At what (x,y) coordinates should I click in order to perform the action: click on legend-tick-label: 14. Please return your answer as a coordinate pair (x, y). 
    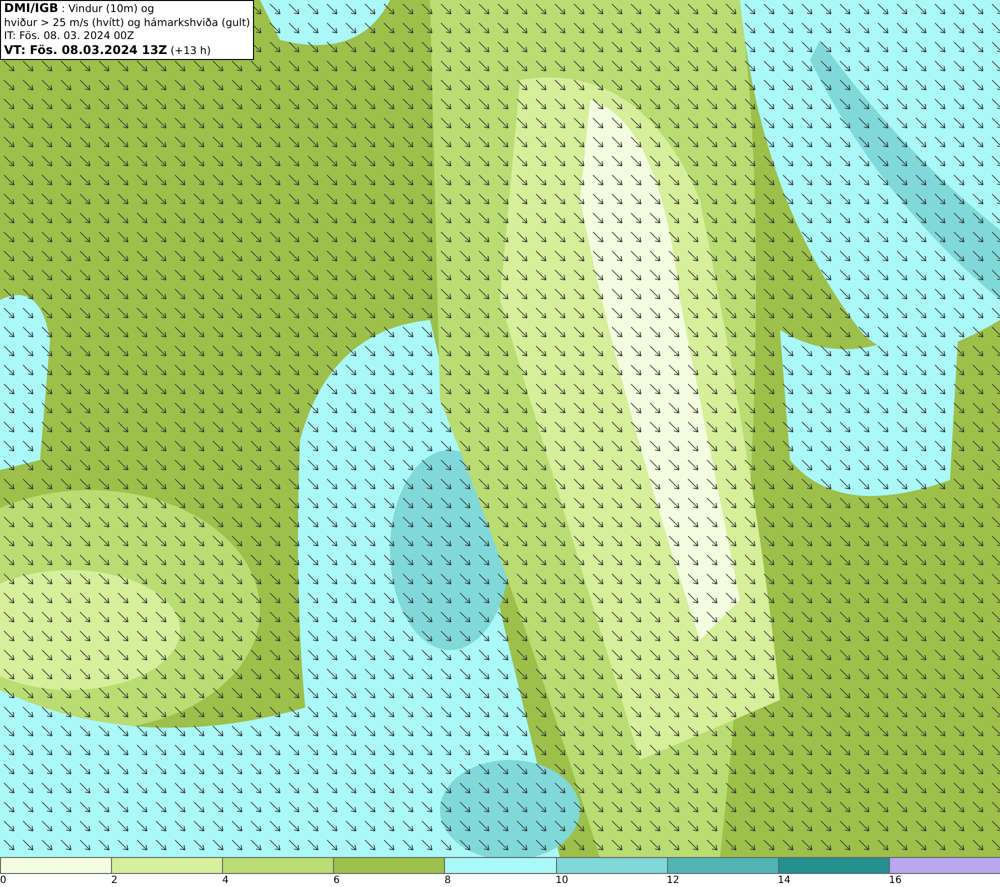
    Looking at the image, I should click on (784, 880).